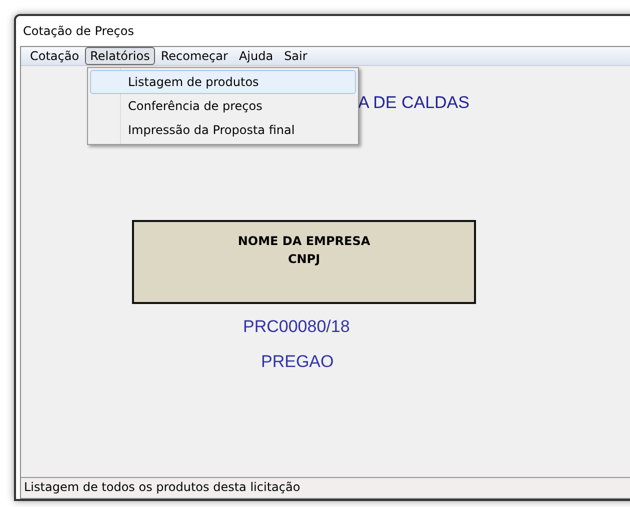 This screenshot has height=507, width=630. What do you see at coordinates (78, 31) in the screenshot?
I see `window-title: Cotação de Preços` at bounding box center [78, 31].